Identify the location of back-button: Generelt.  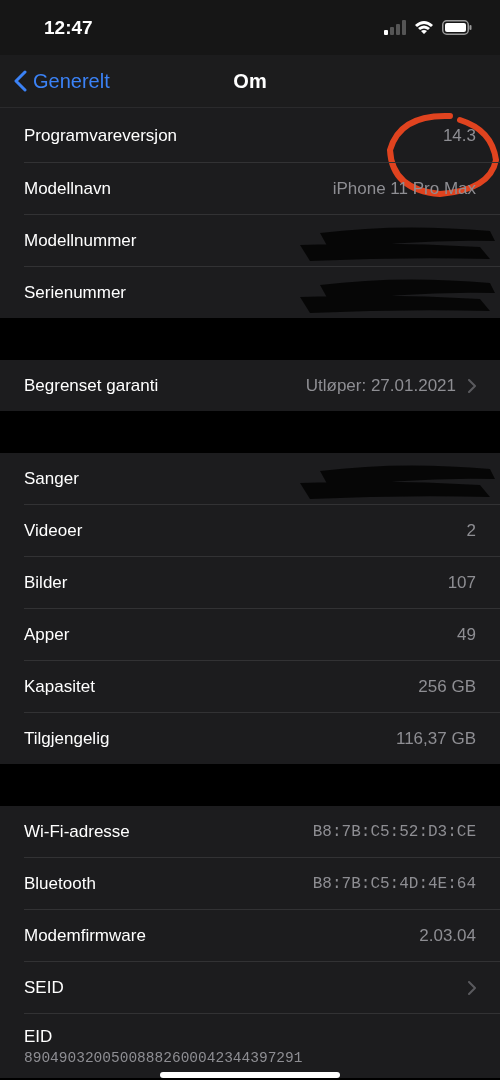
(62, 81).